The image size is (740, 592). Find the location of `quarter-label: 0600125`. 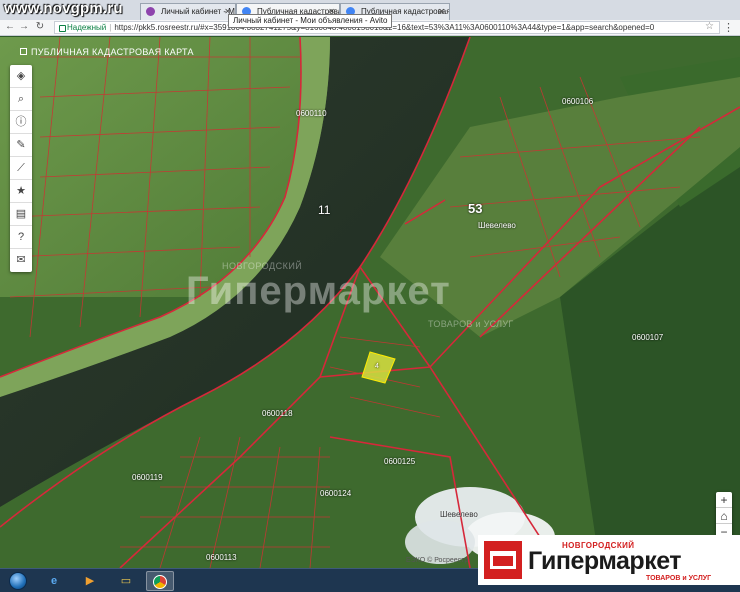

quarter-label: 0600125 is located at coordinates (400, 461).